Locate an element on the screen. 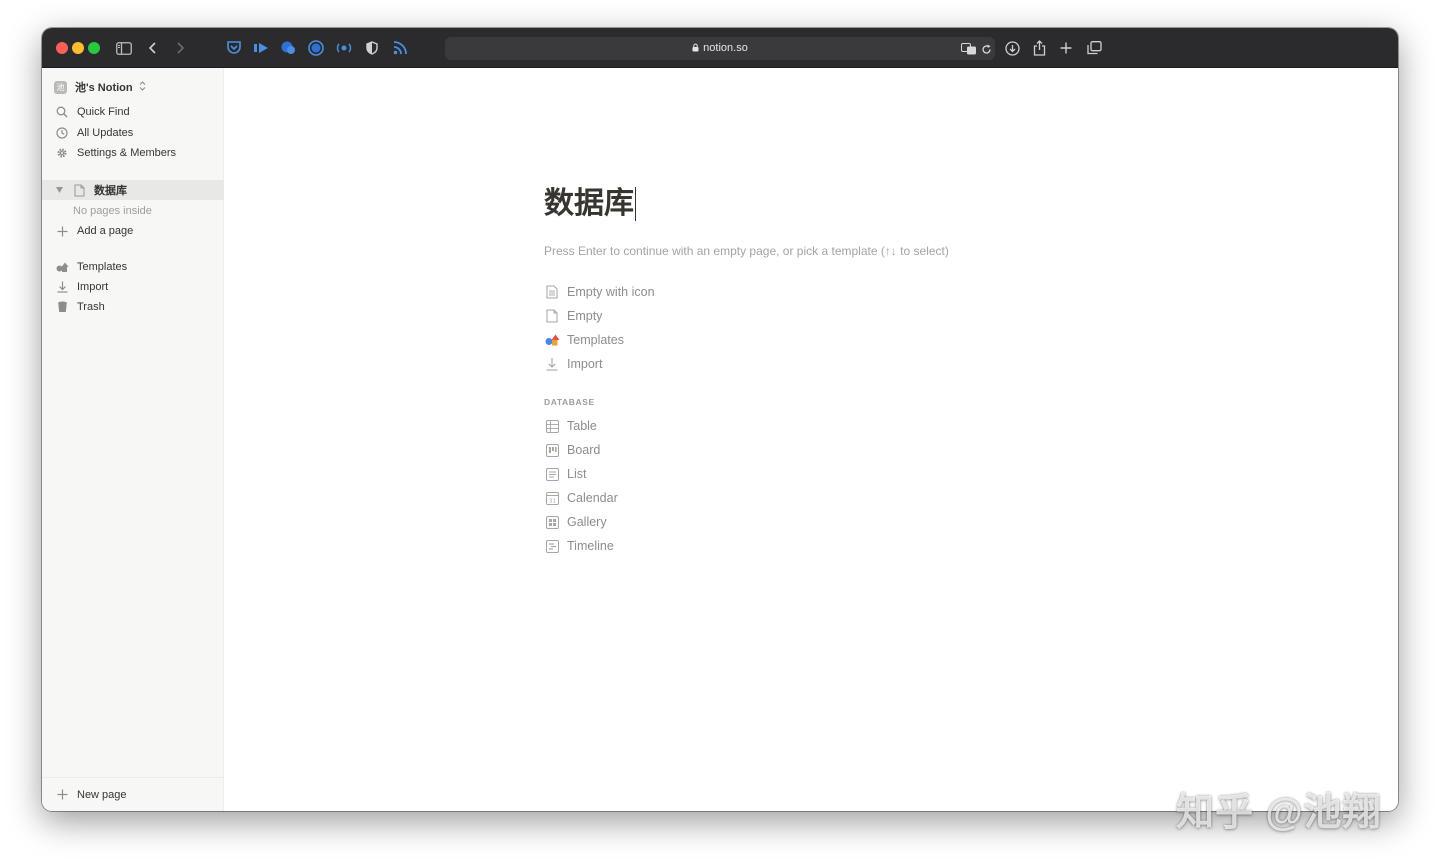 Image resolution: width=1440 pixels, height=867 pixels. option-templates: Templates is located at coordinates (584, 340).